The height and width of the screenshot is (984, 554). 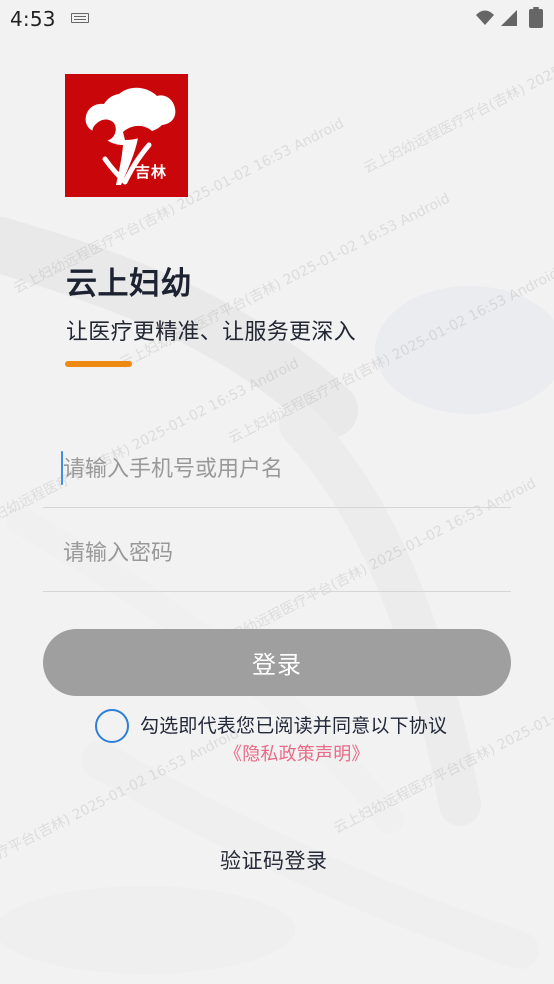 What do you see at coordinates (297, 753) in the screenshot?
I see `privacy-policy-link: 《隐私政策声明》` at bounding box center [297, 753].